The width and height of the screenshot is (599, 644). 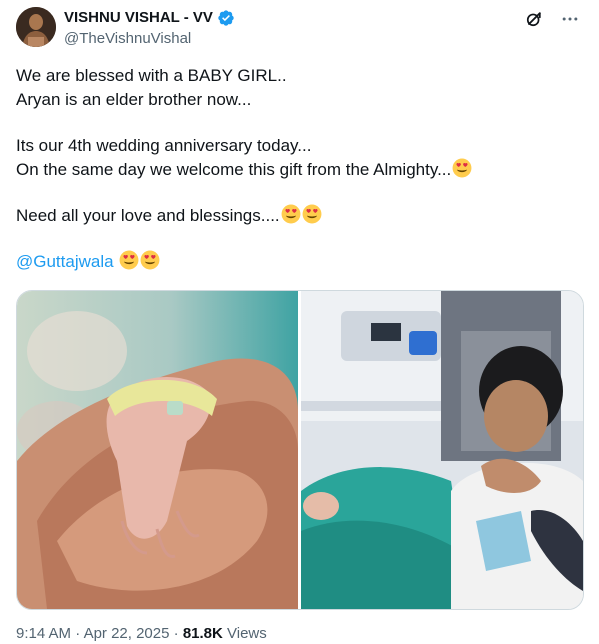 What do you see at coordinates (226, 18) in the screenshot?
I see `verified-badge-icon` at bounding box center [226, 18].